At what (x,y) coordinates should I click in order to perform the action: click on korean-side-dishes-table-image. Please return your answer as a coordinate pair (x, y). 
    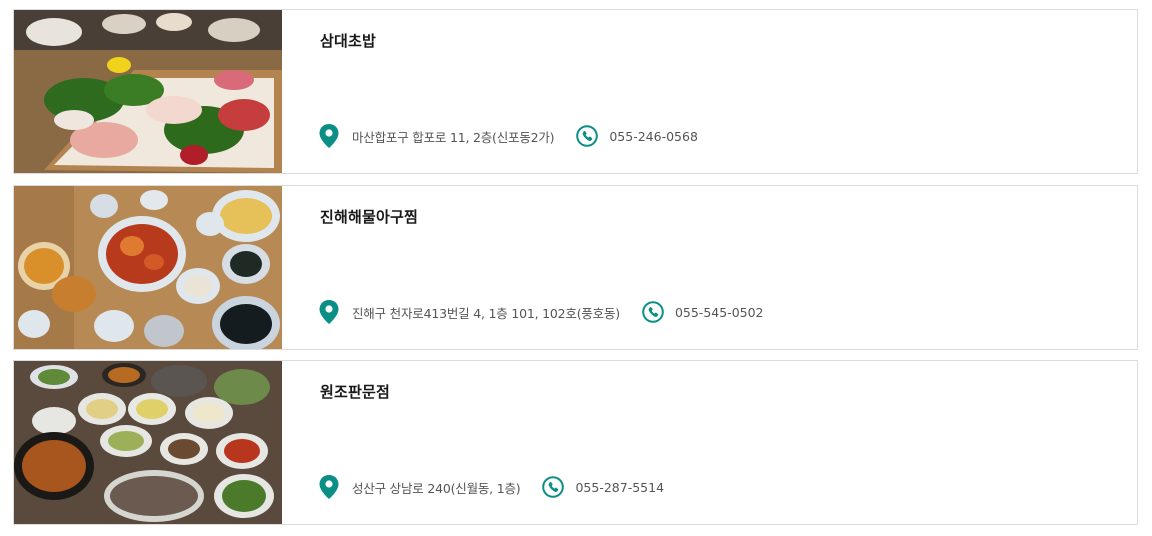
    Looking at the image, I should click on (148, 442).